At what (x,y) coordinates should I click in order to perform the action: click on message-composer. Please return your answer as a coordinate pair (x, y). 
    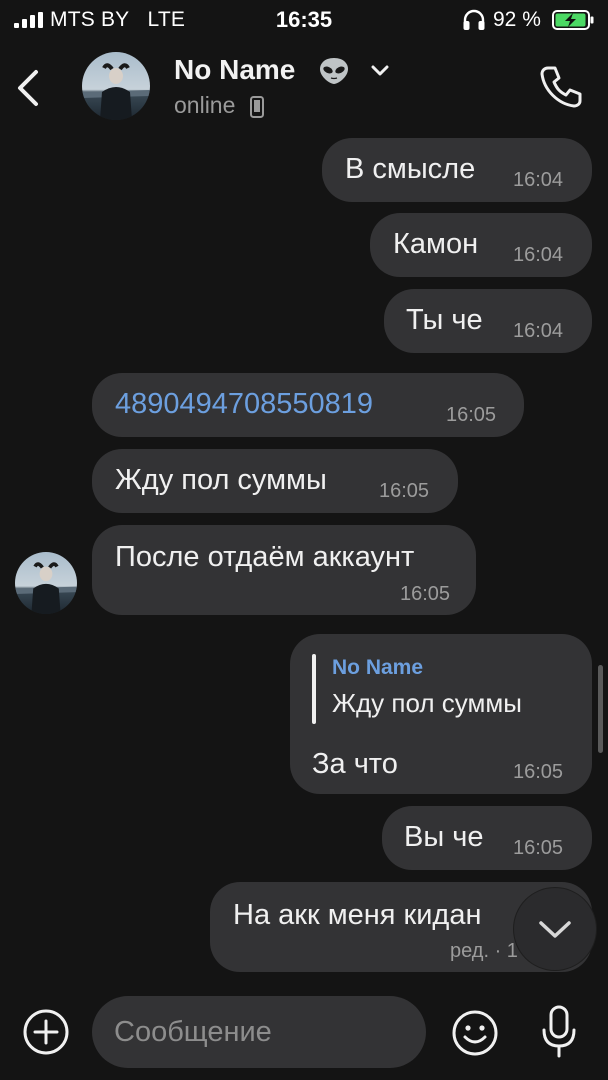
    Looking at the image, I should click on (304, 1035).